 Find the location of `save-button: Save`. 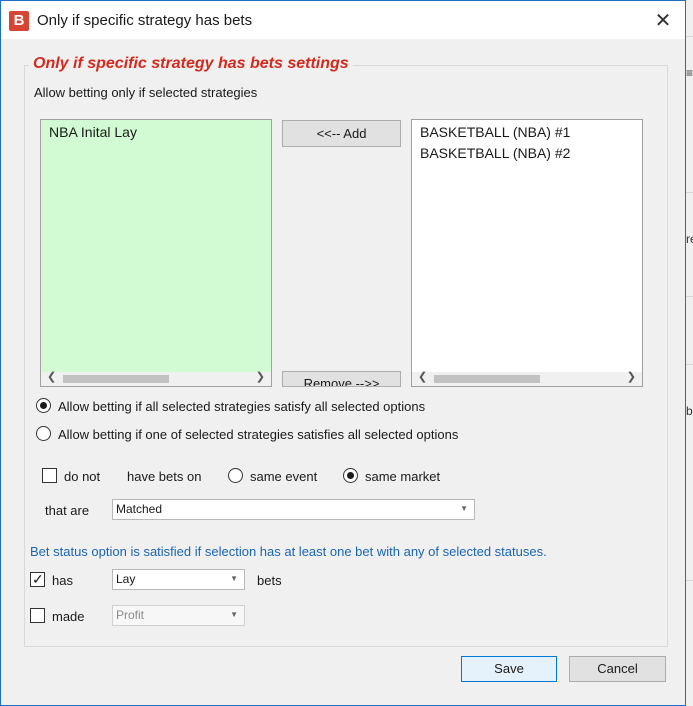

save-button: Save is located at coordinates (509, 669).